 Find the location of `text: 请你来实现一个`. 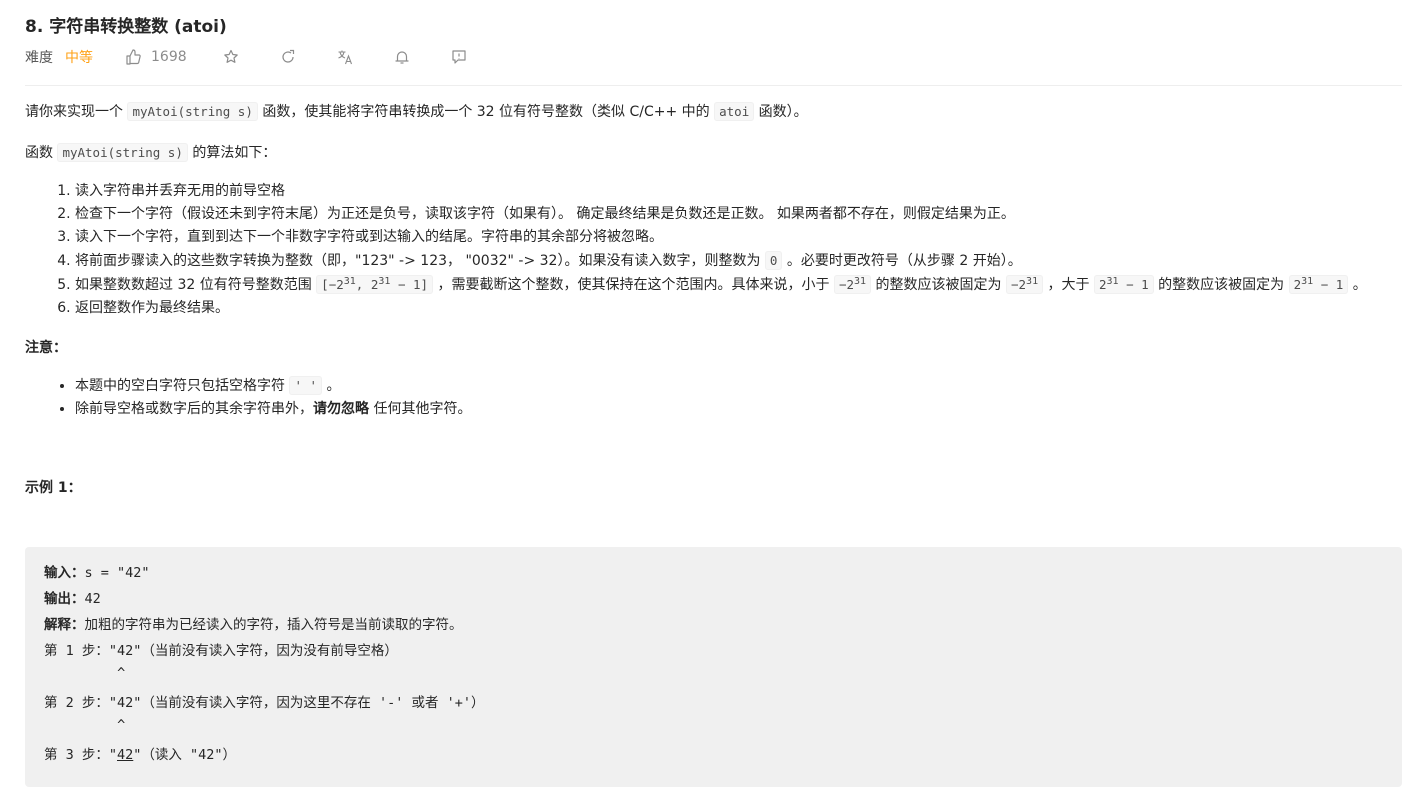

text: 请你来实现一个 is located at coordinates (76, 112).